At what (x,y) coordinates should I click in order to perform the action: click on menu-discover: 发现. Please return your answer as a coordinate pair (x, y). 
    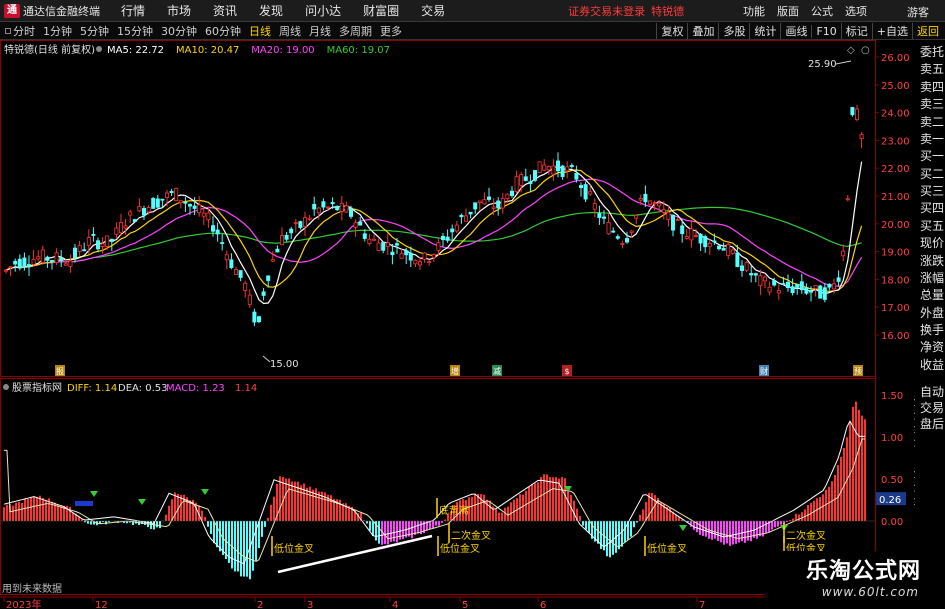
    Looking at the image, I should click on (271, 10).